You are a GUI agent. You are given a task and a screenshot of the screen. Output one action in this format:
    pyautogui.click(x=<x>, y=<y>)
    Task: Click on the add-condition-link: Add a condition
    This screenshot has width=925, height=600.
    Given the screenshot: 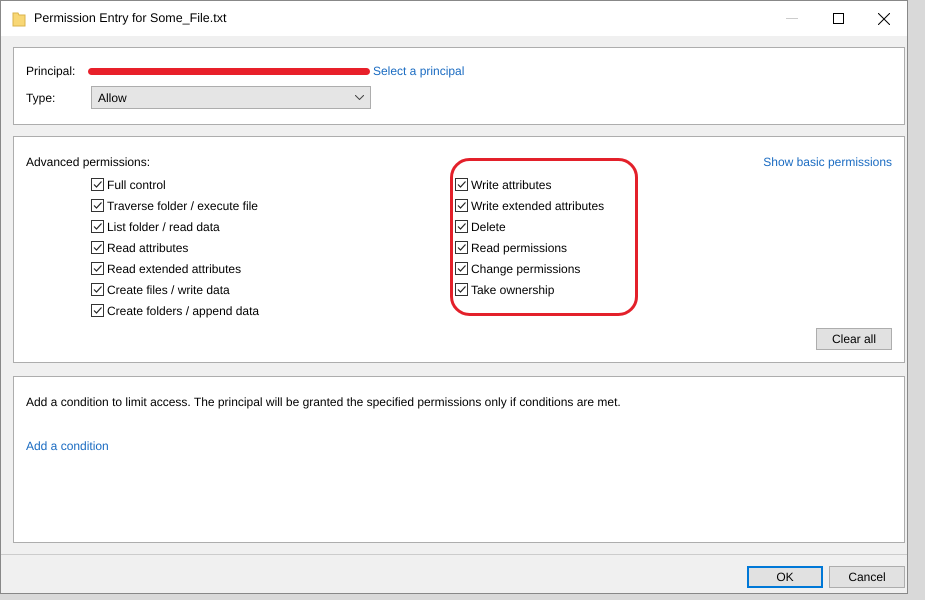 What is the action you would take?
    pyautogui.click(x=67, y=446)
    